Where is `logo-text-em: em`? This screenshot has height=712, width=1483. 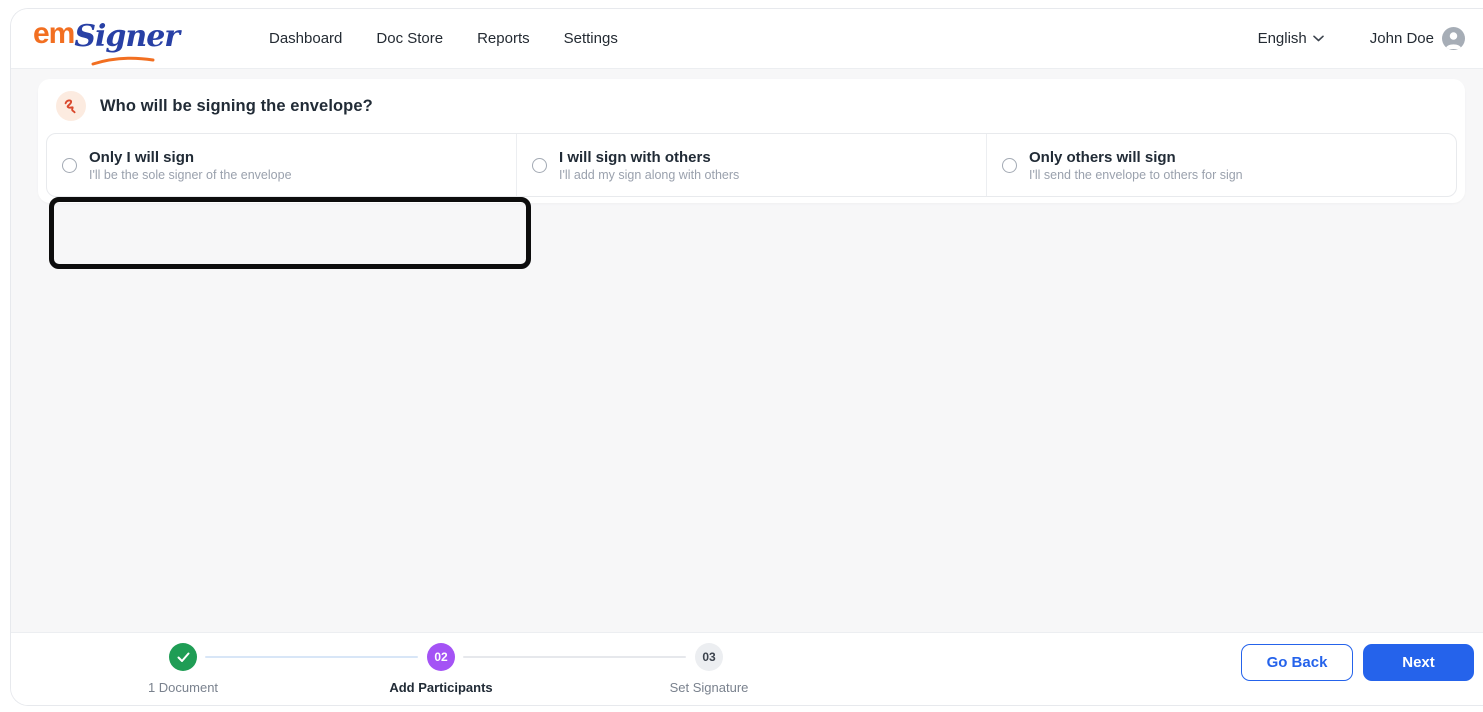 logo-text-em: em is located at coordinates (54, 33).